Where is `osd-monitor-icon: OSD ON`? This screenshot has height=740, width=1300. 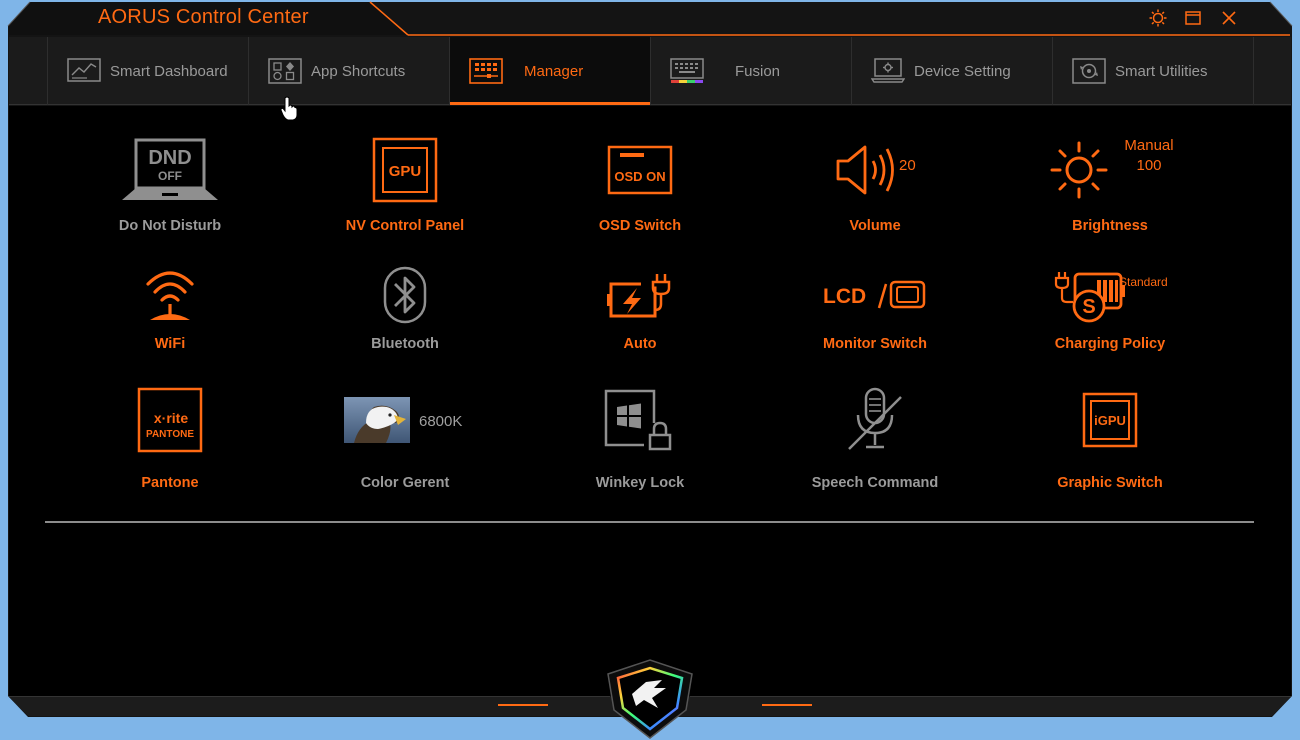 osd-monitor-icon: OSD ON is located at coordinates (640, 170).